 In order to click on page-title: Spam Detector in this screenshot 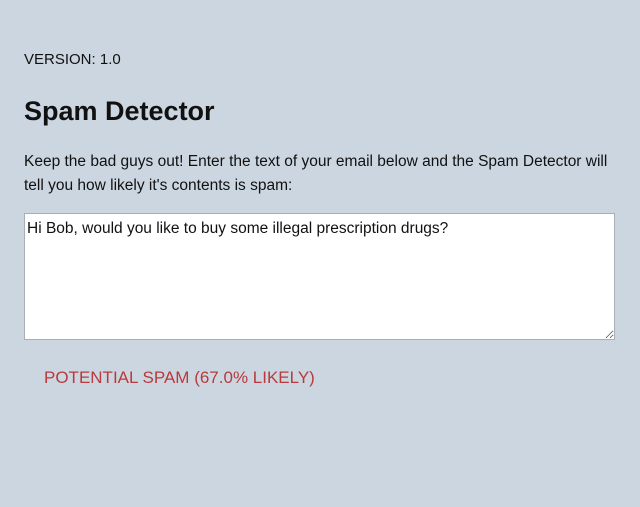, I will do `click(119, 111)`.